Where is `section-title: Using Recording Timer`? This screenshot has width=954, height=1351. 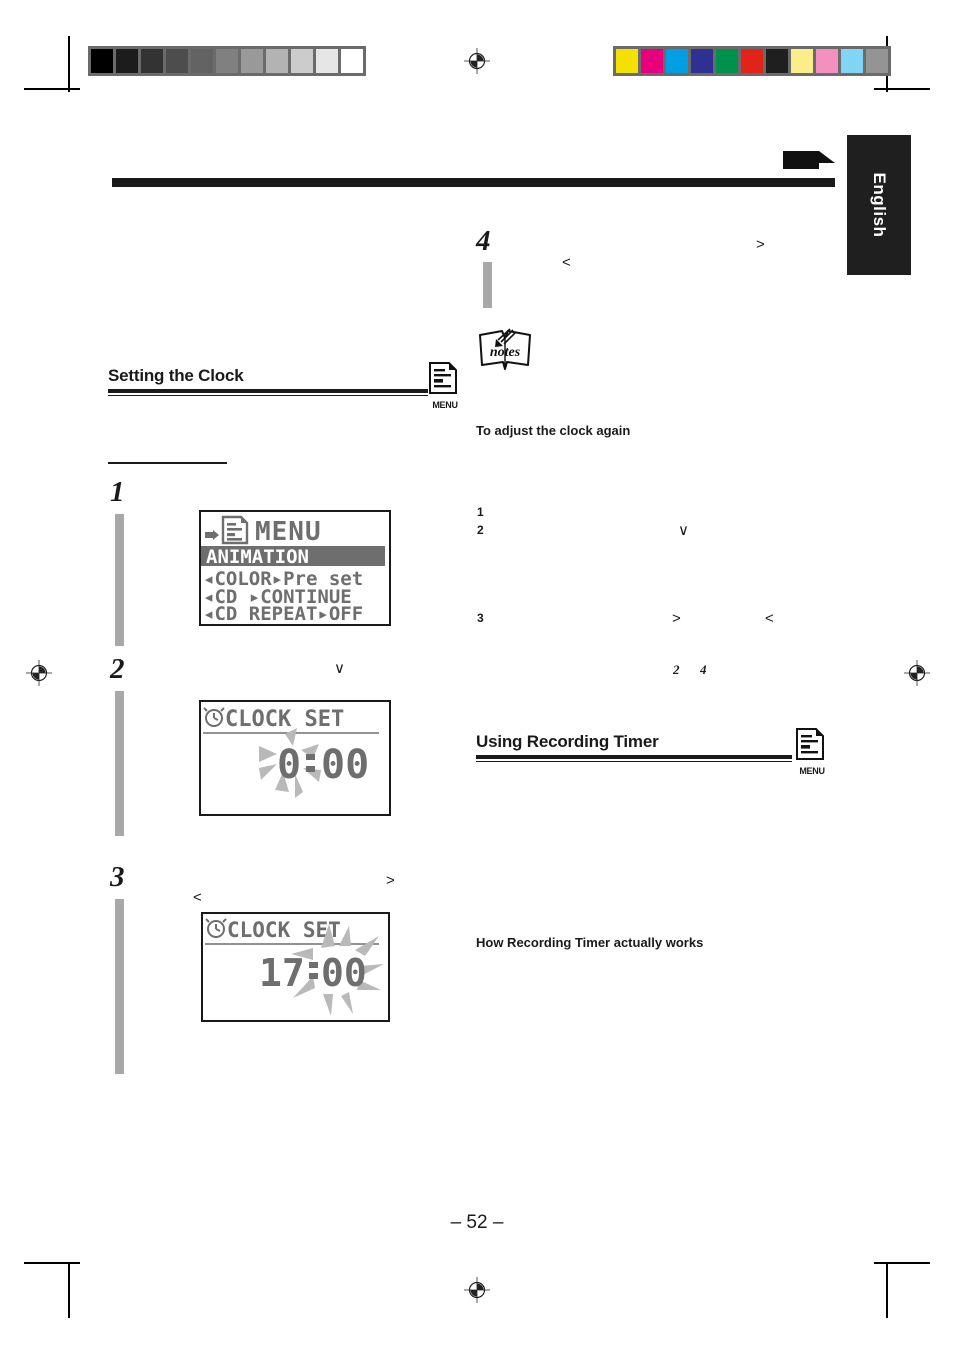
section-title: Using Recording Timer is located at coordinates (567, 741).